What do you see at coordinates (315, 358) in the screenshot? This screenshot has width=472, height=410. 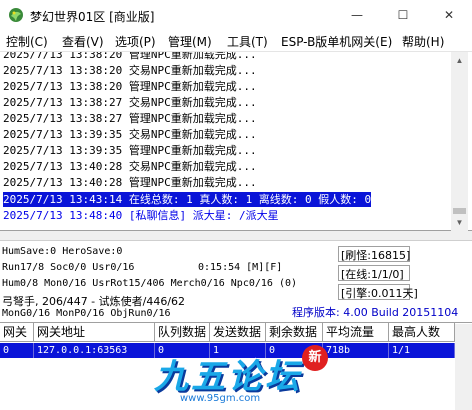 I see `watermark-badge: 新` at bounding box center [315, 358].